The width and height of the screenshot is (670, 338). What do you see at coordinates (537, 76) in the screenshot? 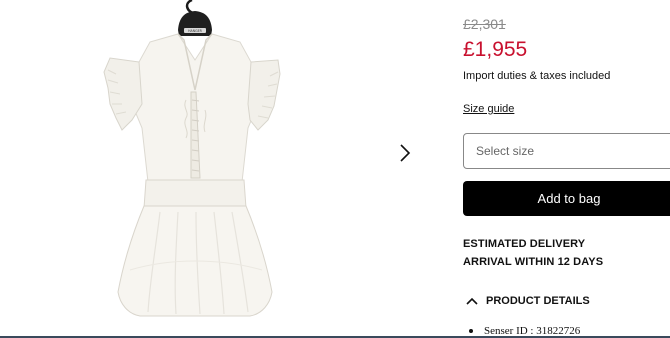
I see `duties-note: Import duties & taxes included` at bounding box center [537, 76].